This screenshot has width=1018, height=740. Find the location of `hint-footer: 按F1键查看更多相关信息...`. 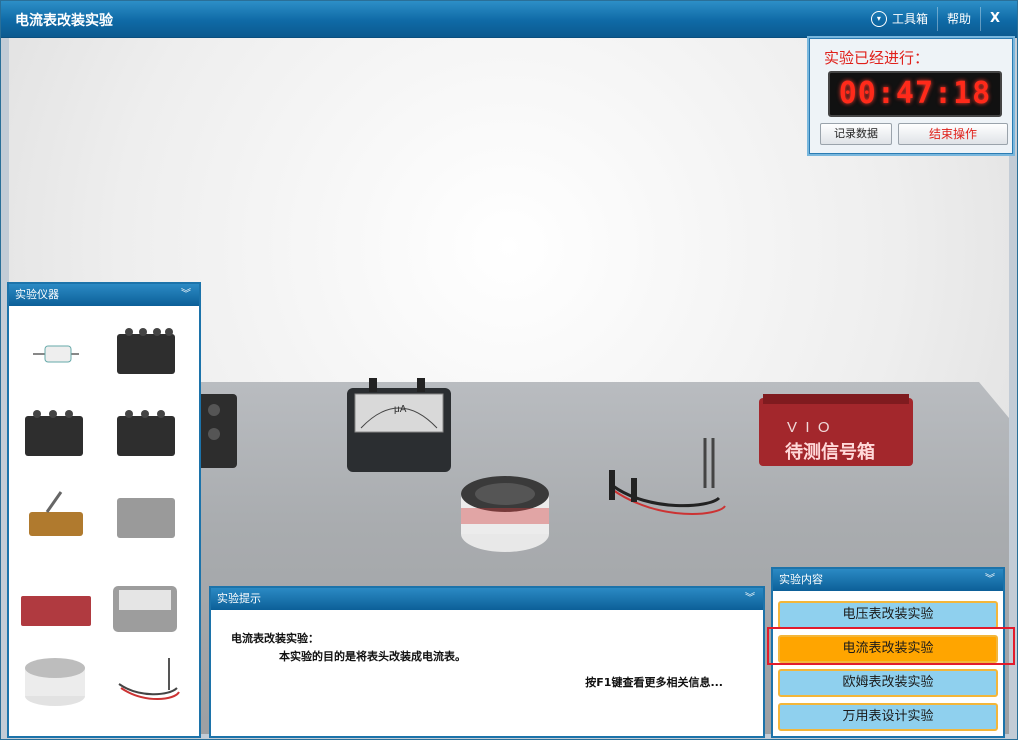

hint-footer: 按F1键查看更多相关信息... is located at coordinates (654, 682).